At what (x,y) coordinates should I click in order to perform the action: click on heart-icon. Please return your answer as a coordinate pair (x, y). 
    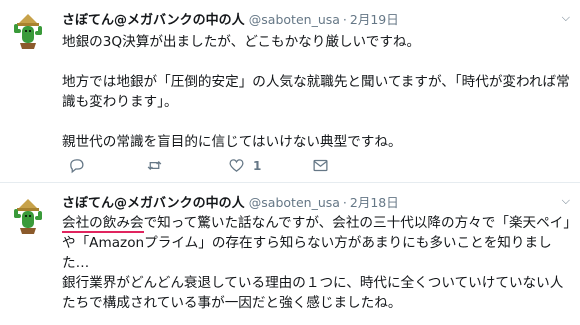
    Looking at the image, I should click on (236, 165).